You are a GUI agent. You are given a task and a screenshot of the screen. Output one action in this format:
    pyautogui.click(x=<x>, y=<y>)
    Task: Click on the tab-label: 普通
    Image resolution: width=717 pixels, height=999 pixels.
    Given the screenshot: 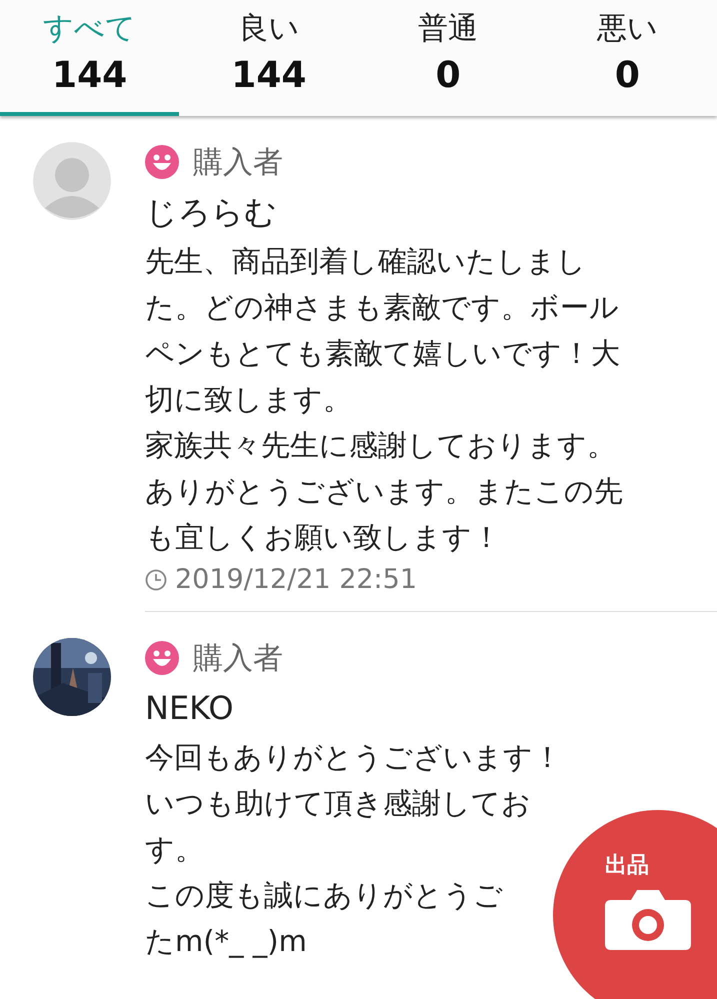 What is the action you would take?
    pyautogui.click(x=448, y=29)
    